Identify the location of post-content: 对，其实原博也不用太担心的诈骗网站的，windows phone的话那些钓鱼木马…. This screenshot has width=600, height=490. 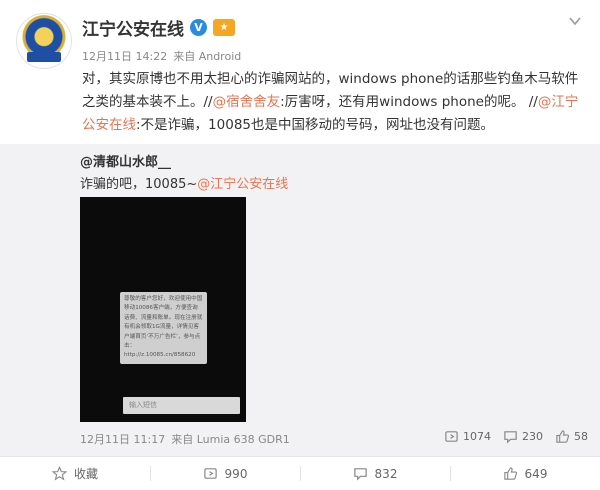
(335, 102).